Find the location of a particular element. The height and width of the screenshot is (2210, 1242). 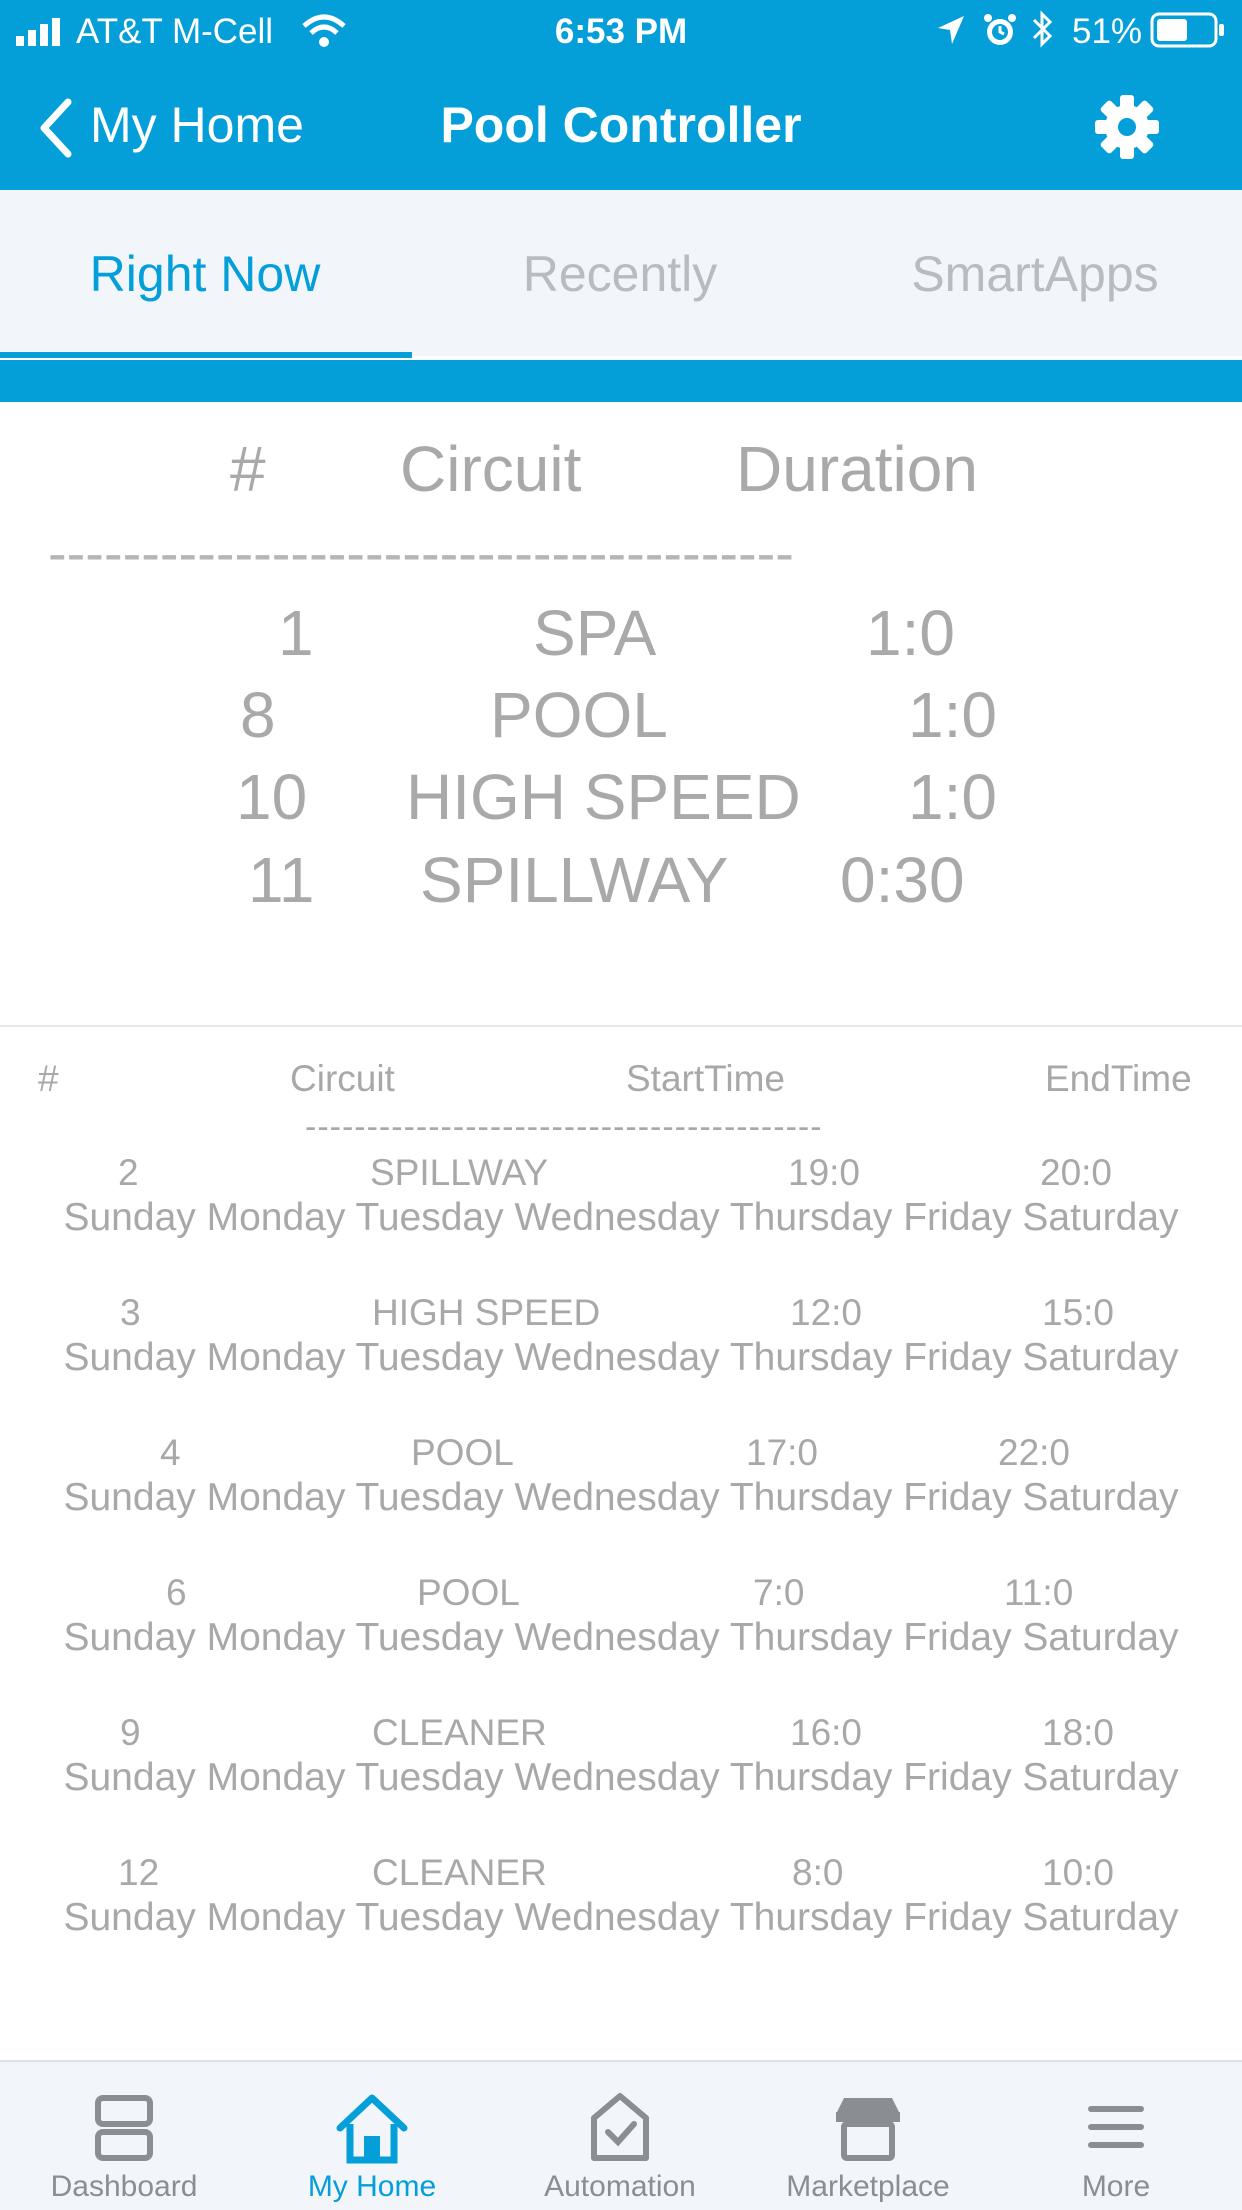

schedule-number: 12 is located at coordinates (139, 1872).